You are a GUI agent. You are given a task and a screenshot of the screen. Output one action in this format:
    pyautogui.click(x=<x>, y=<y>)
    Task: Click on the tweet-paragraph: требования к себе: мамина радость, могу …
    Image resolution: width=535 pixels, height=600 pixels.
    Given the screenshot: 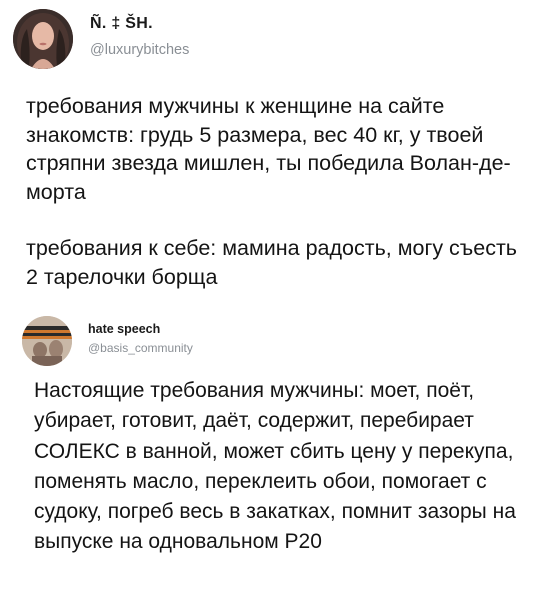 What is the action you would take?
    pyautogui.click(x=271, y=262)
    